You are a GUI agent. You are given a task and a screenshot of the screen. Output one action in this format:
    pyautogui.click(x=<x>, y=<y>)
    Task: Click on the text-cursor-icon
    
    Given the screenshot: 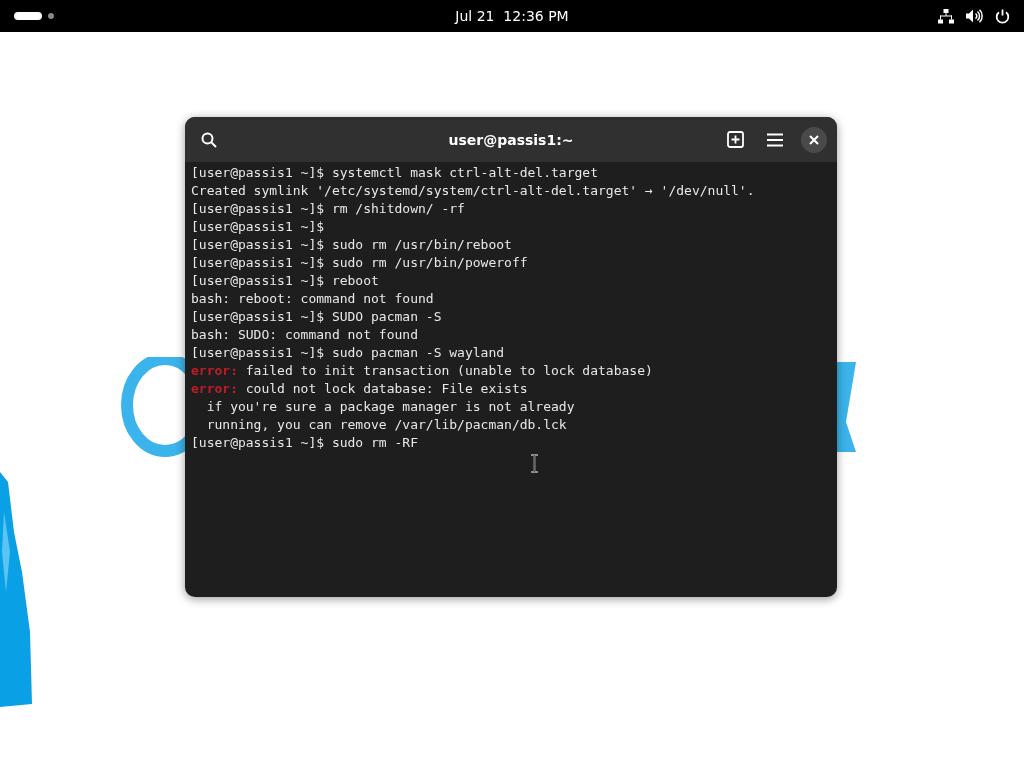 What is the action you would take?
    pyautogui.click(x=534, y=463)
    